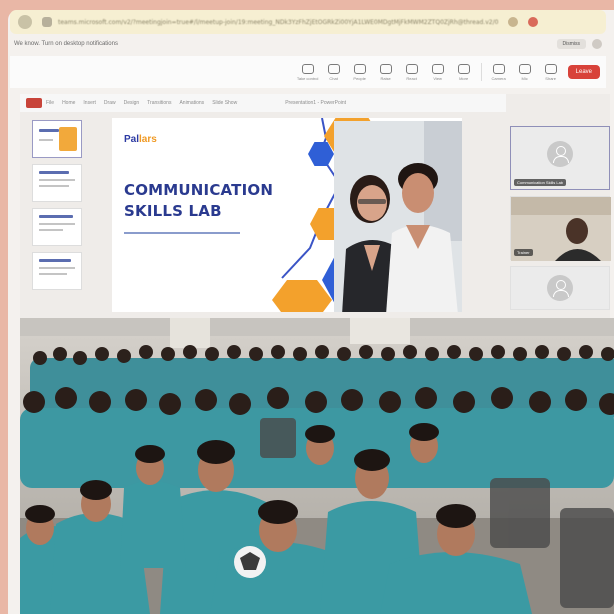  What do you see at coordinates (398, 216) in the screenshot?
I see `slide-students-photo` at bounding box center [398, 216].